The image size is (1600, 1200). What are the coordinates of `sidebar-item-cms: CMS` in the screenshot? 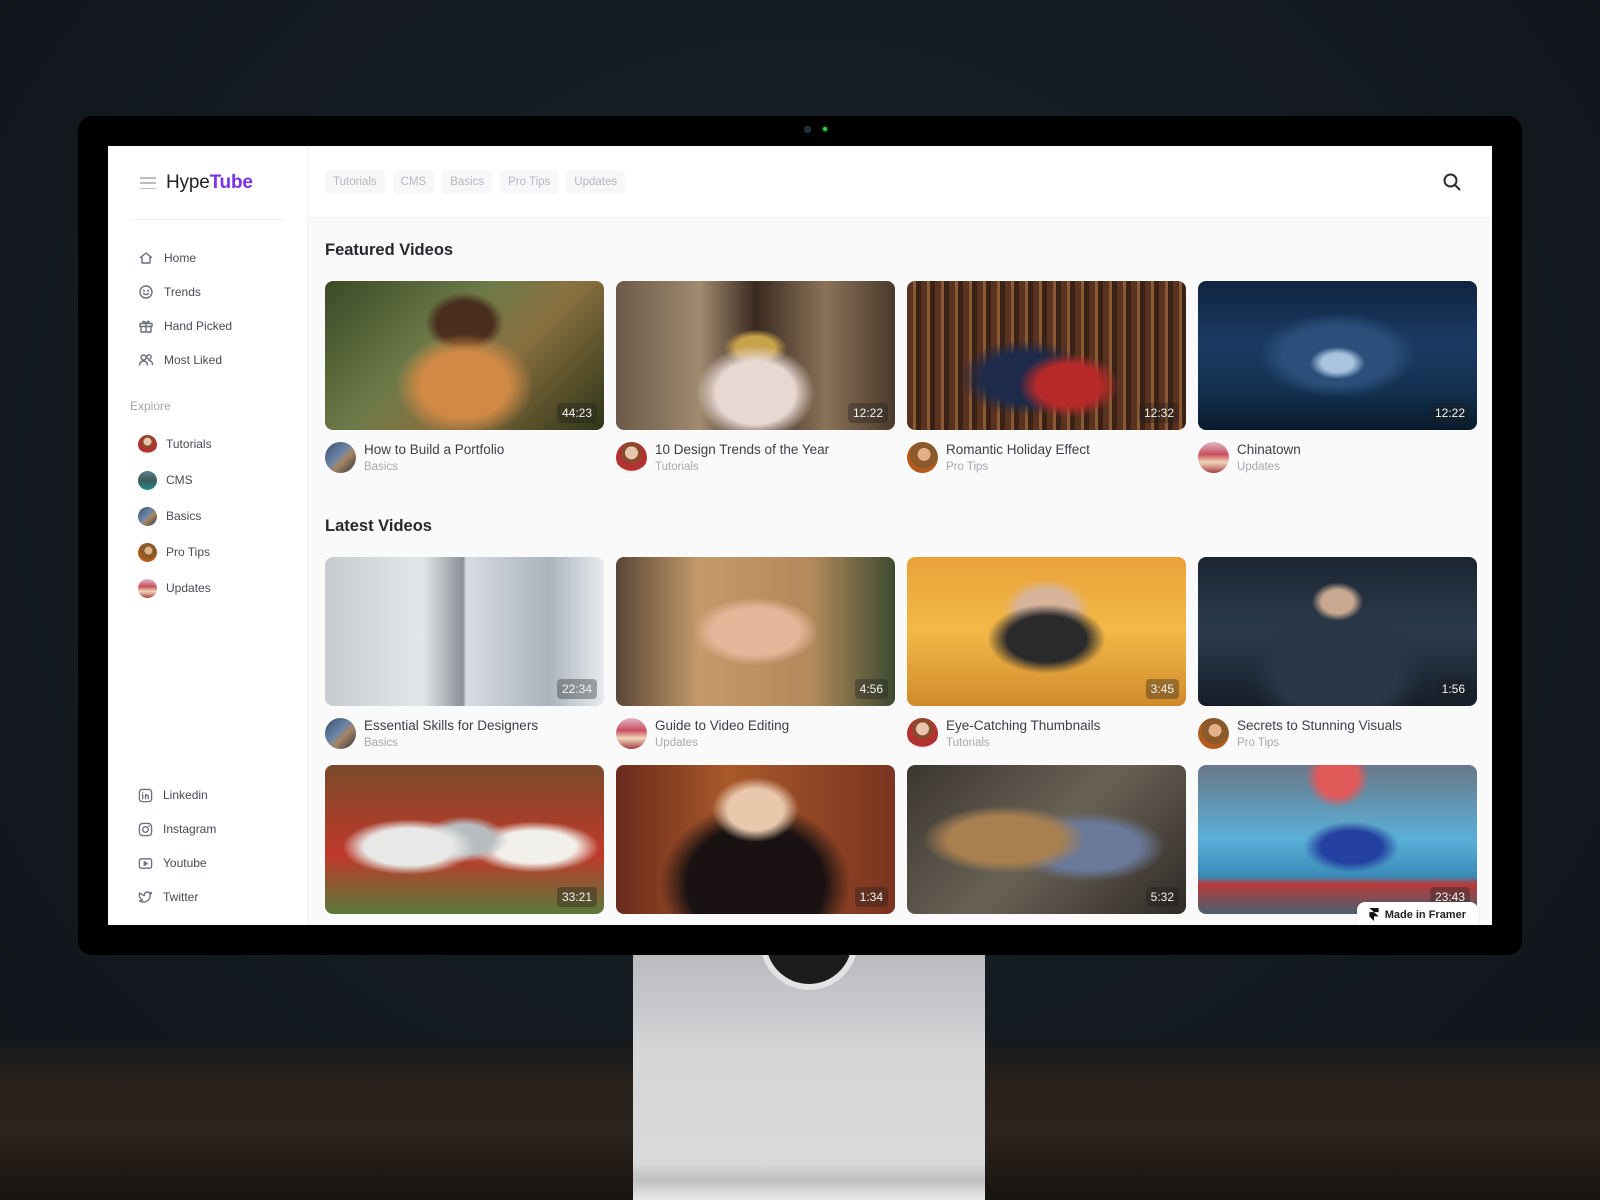 It's located at (175, 480).